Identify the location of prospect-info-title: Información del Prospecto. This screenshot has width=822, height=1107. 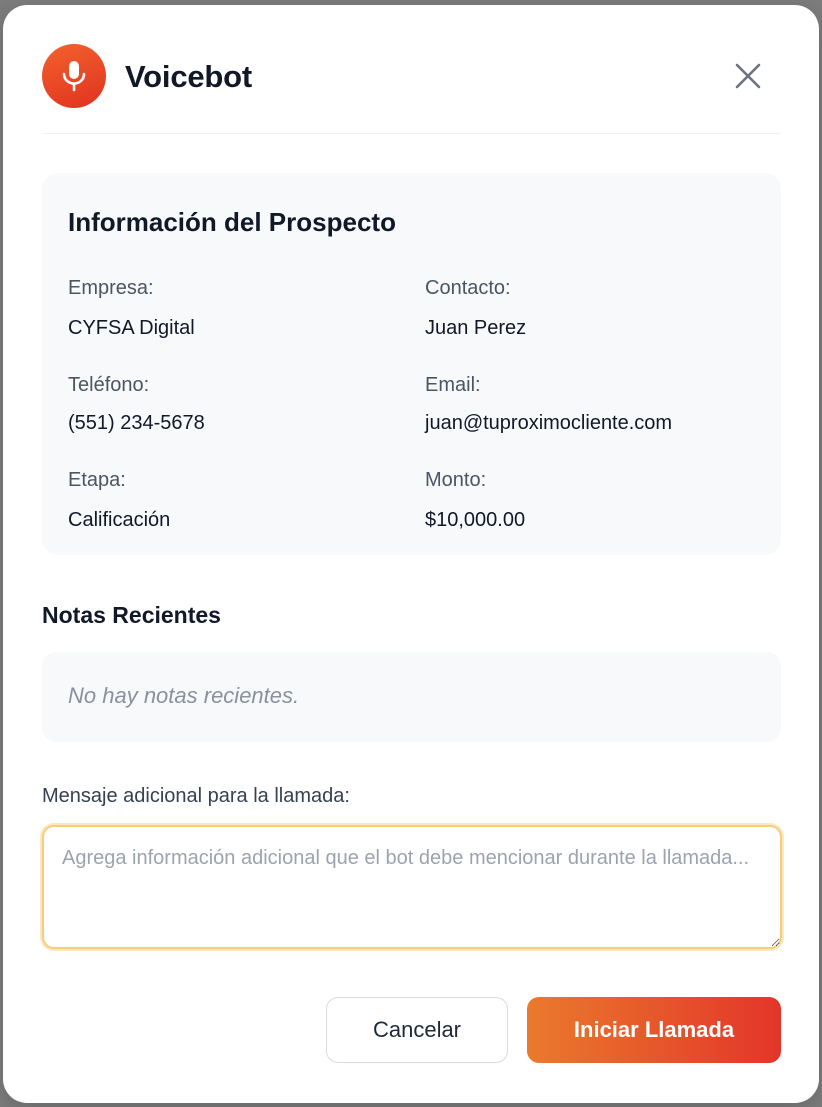
(232, 222).